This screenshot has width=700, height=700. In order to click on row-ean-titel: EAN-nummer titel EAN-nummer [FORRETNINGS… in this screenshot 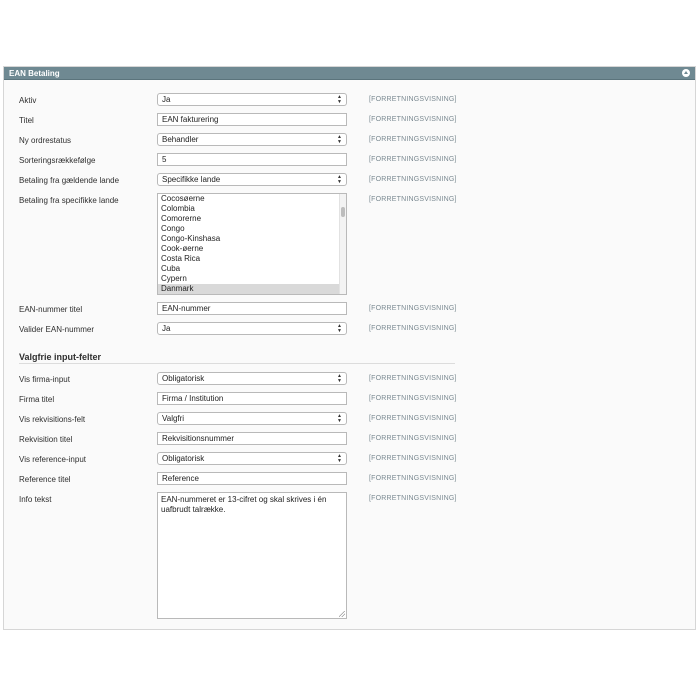, I will do `click(349, 309)`.